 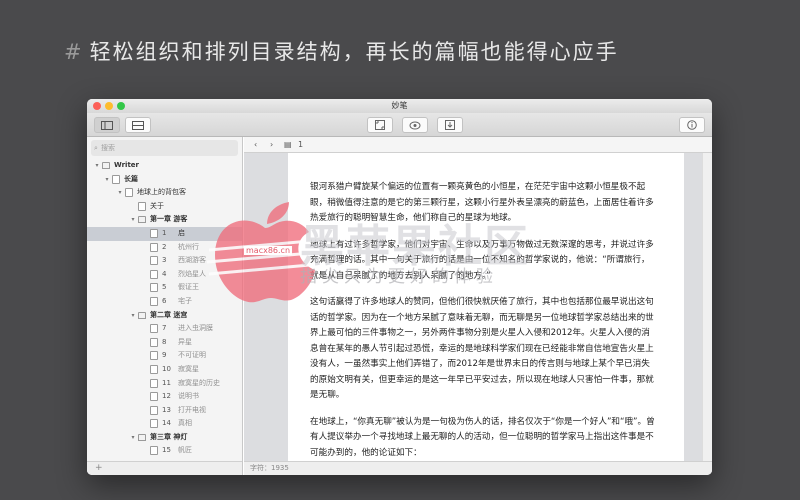 I want to click on export-button, so click(x=450, y=125).